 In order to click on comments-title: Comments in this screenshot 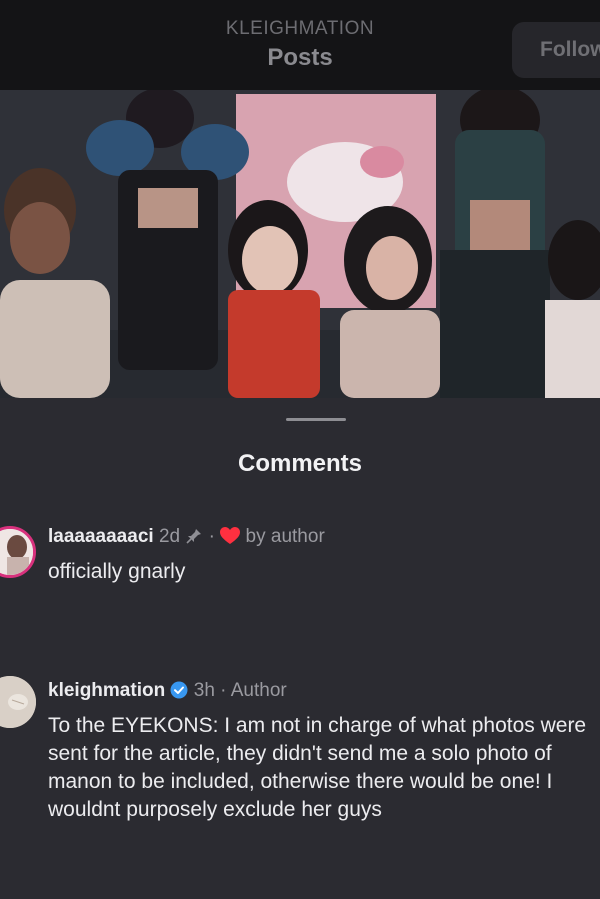, I will do `click(300, 463)`.